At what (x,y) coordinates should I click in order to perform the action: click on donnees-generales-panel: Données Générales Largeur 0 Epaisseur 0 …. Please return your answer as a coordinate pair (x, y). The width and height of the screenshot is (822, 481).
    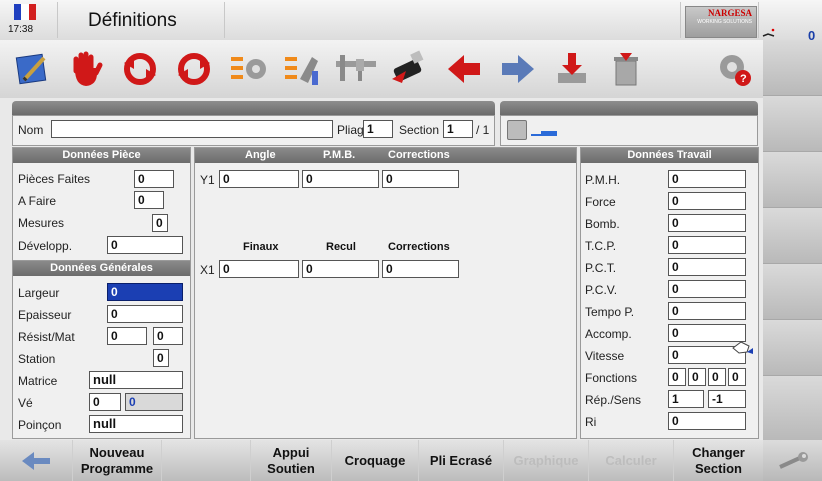
    Looking at the image, I should click on (101, 349).